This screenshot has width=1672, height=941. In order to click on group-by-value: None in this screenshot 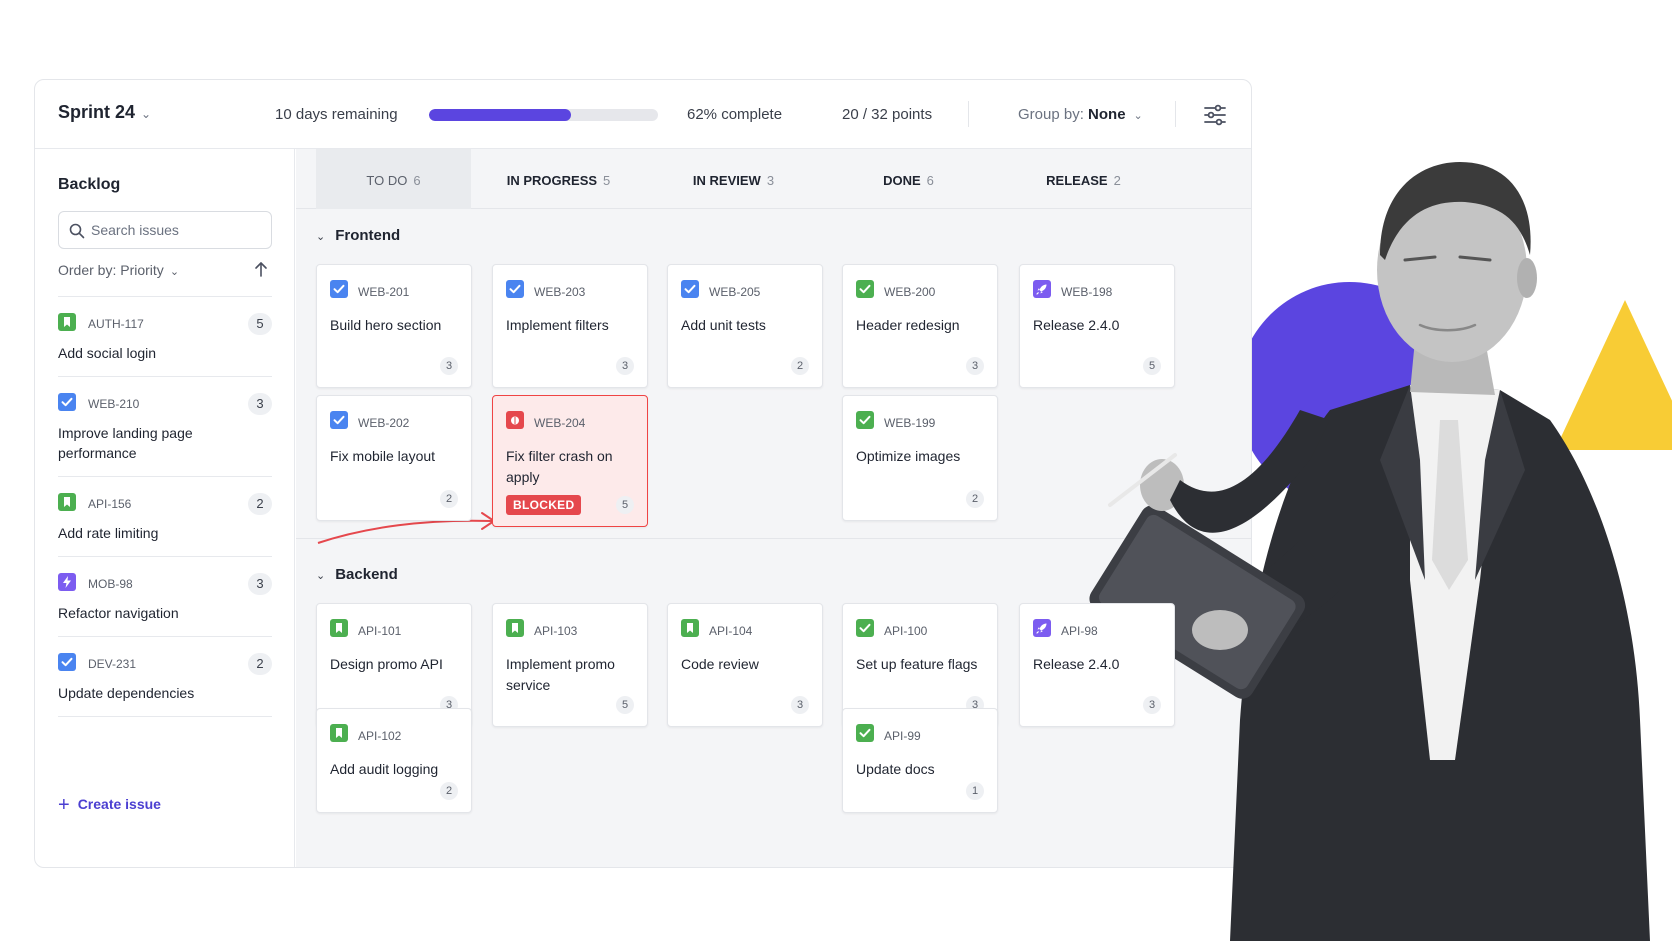, I will do `click(1107, 114)`.